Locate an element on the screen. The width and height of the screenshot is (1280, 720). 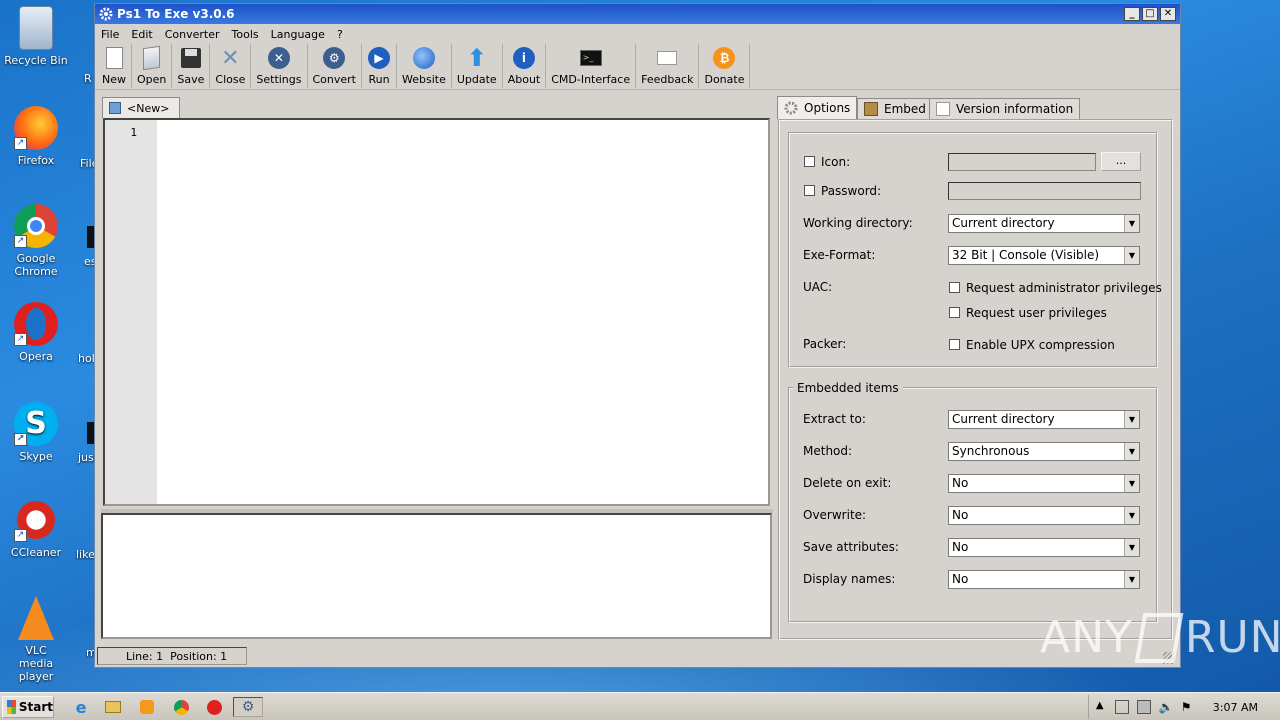
start-button: Start is located at coordinates (28, 707).